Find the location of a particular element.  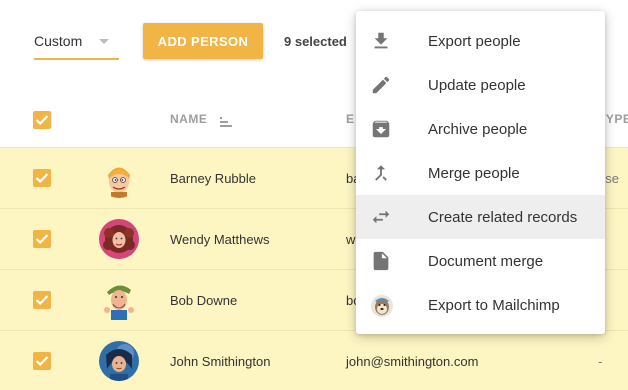

archive-icon is located at coordinates (381, 129).